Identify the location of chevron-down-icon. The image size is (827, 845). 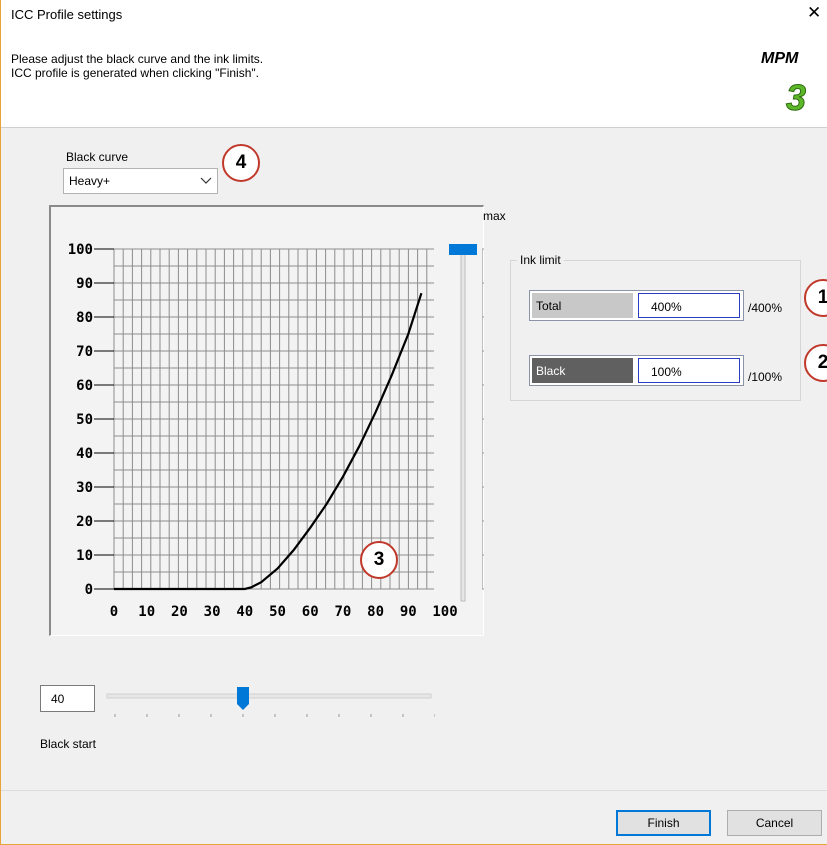
(206, 180).